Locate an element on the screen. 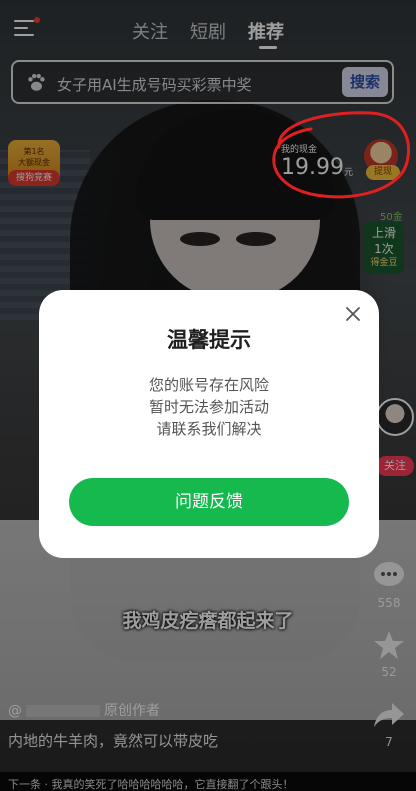 The image size is (416, 791). dialog-message-line: 您的账号存在风险 is located at coordinates (208, 385).